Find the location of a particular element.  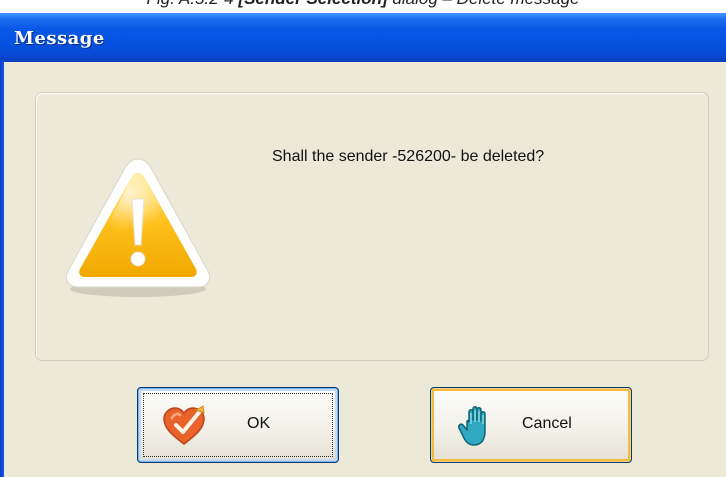

title-bar: Message is located at coordinates (363, 37).